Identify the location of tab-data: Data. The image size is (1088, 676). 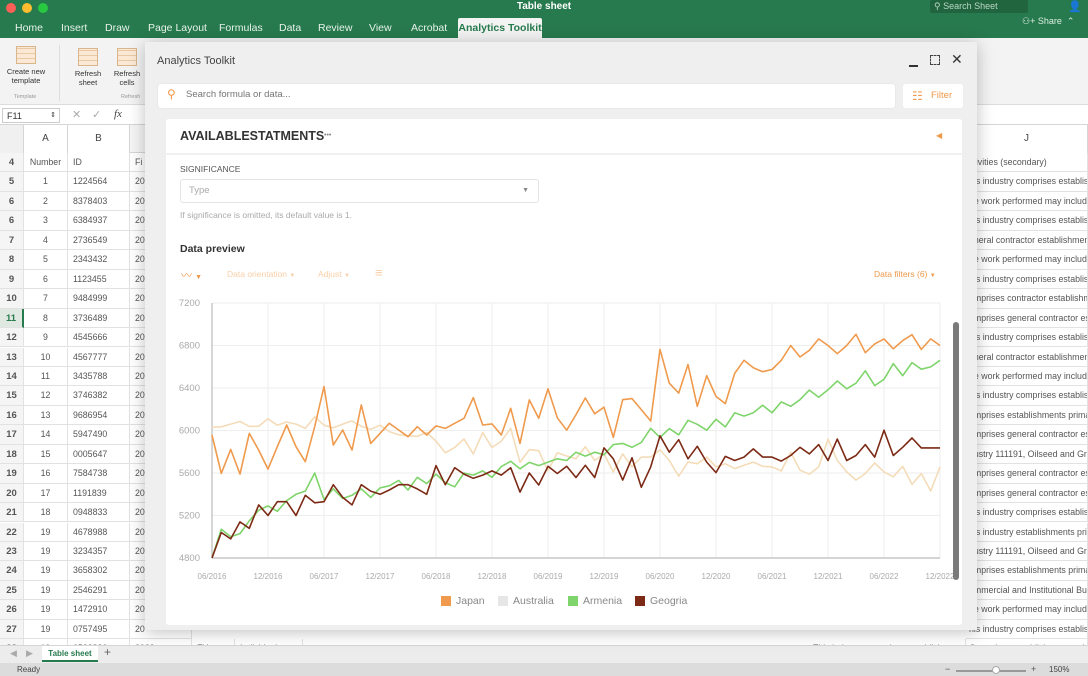
(290, 28).